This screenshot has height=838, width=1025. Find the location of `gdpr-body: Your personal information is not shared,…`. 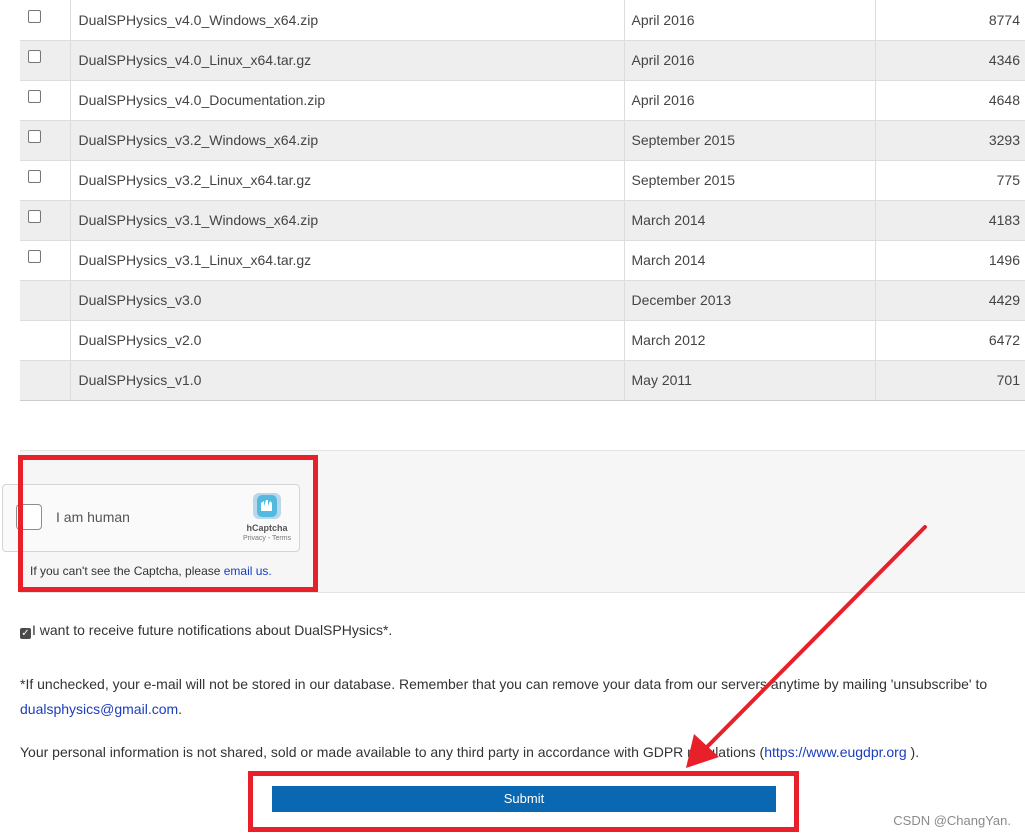

gdpr-body: Your personal information is not shared,… is located at coordinates (392, 752).